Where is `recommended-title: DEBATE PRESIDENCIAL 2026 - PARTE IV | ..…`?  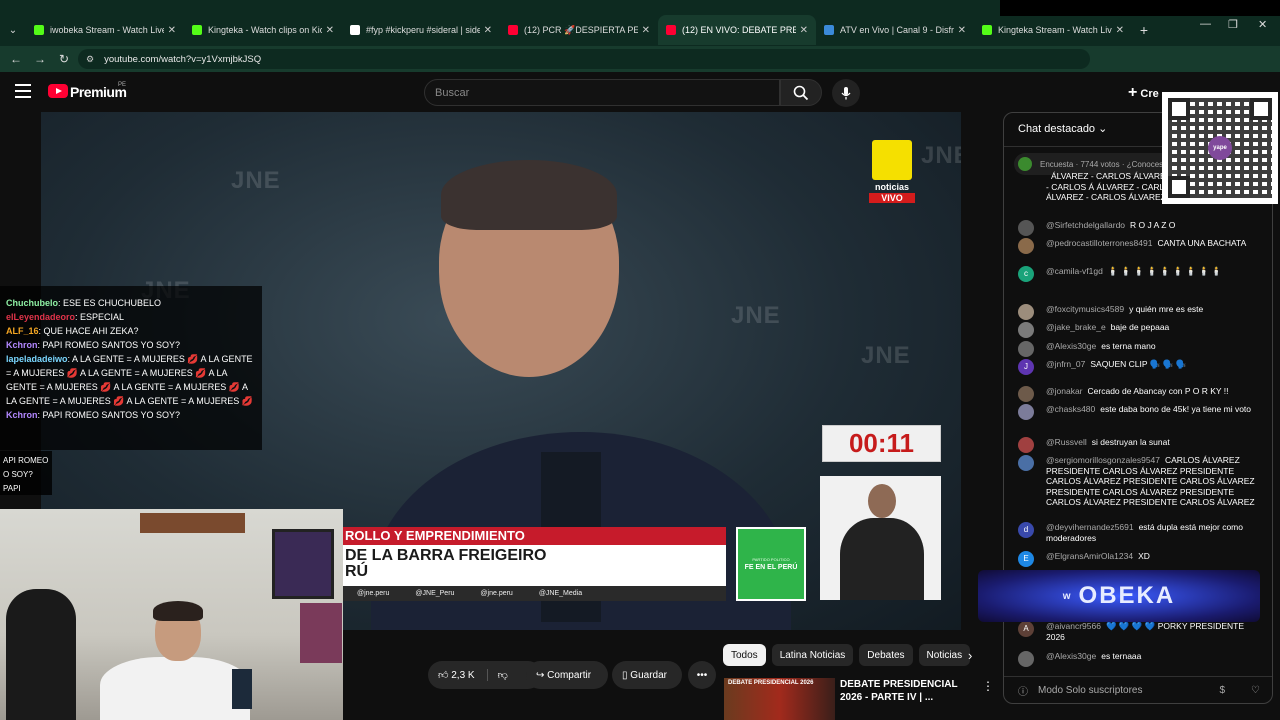 recommended-title: DEBATE PRESIDENCIAL 2026 - PARTE IV | ..… is located at coordinates (907, 691).